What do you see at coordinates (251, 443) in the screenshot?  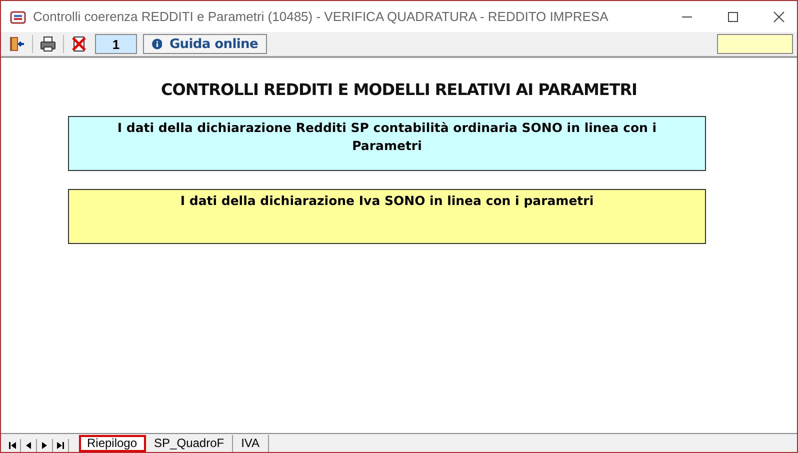 I see `sheet-tab: IVA` at bounding box center [251, 443].